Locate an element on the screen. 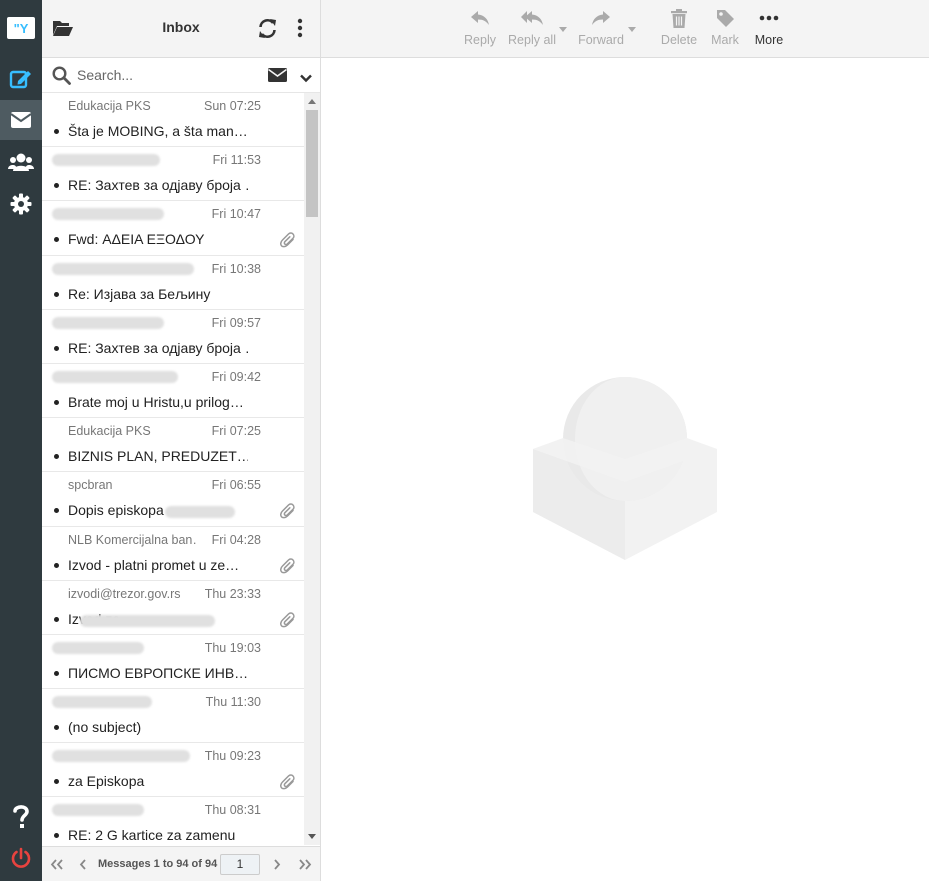 This screenshot has height=881, width=929. next-page-icon is located at coordinates (277, 865).